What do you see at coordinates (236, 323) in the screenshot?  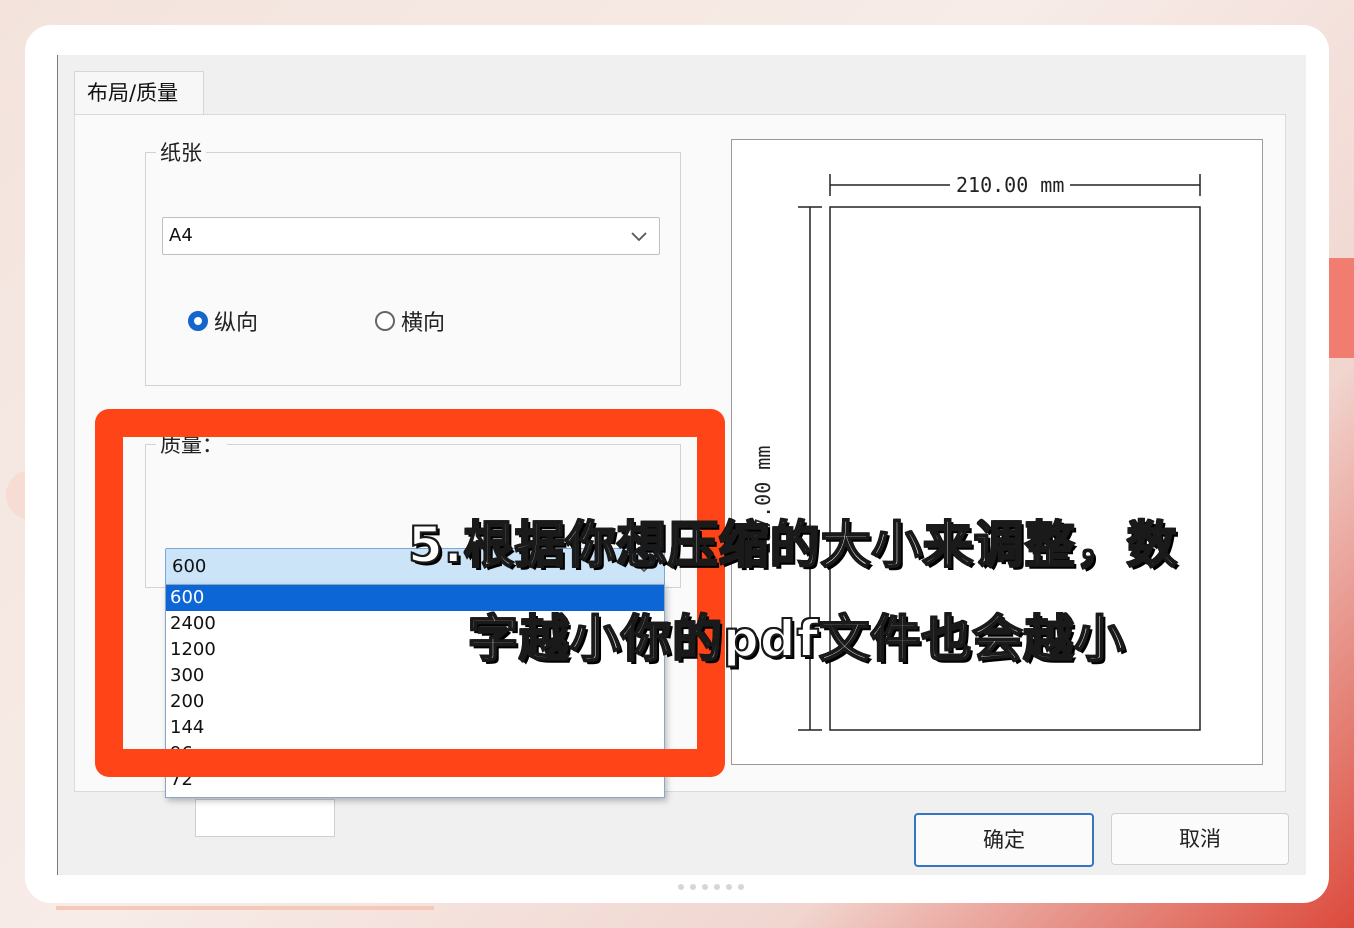 I see `radio-portrait-label: 纵向` at bounding box center [236, 323].